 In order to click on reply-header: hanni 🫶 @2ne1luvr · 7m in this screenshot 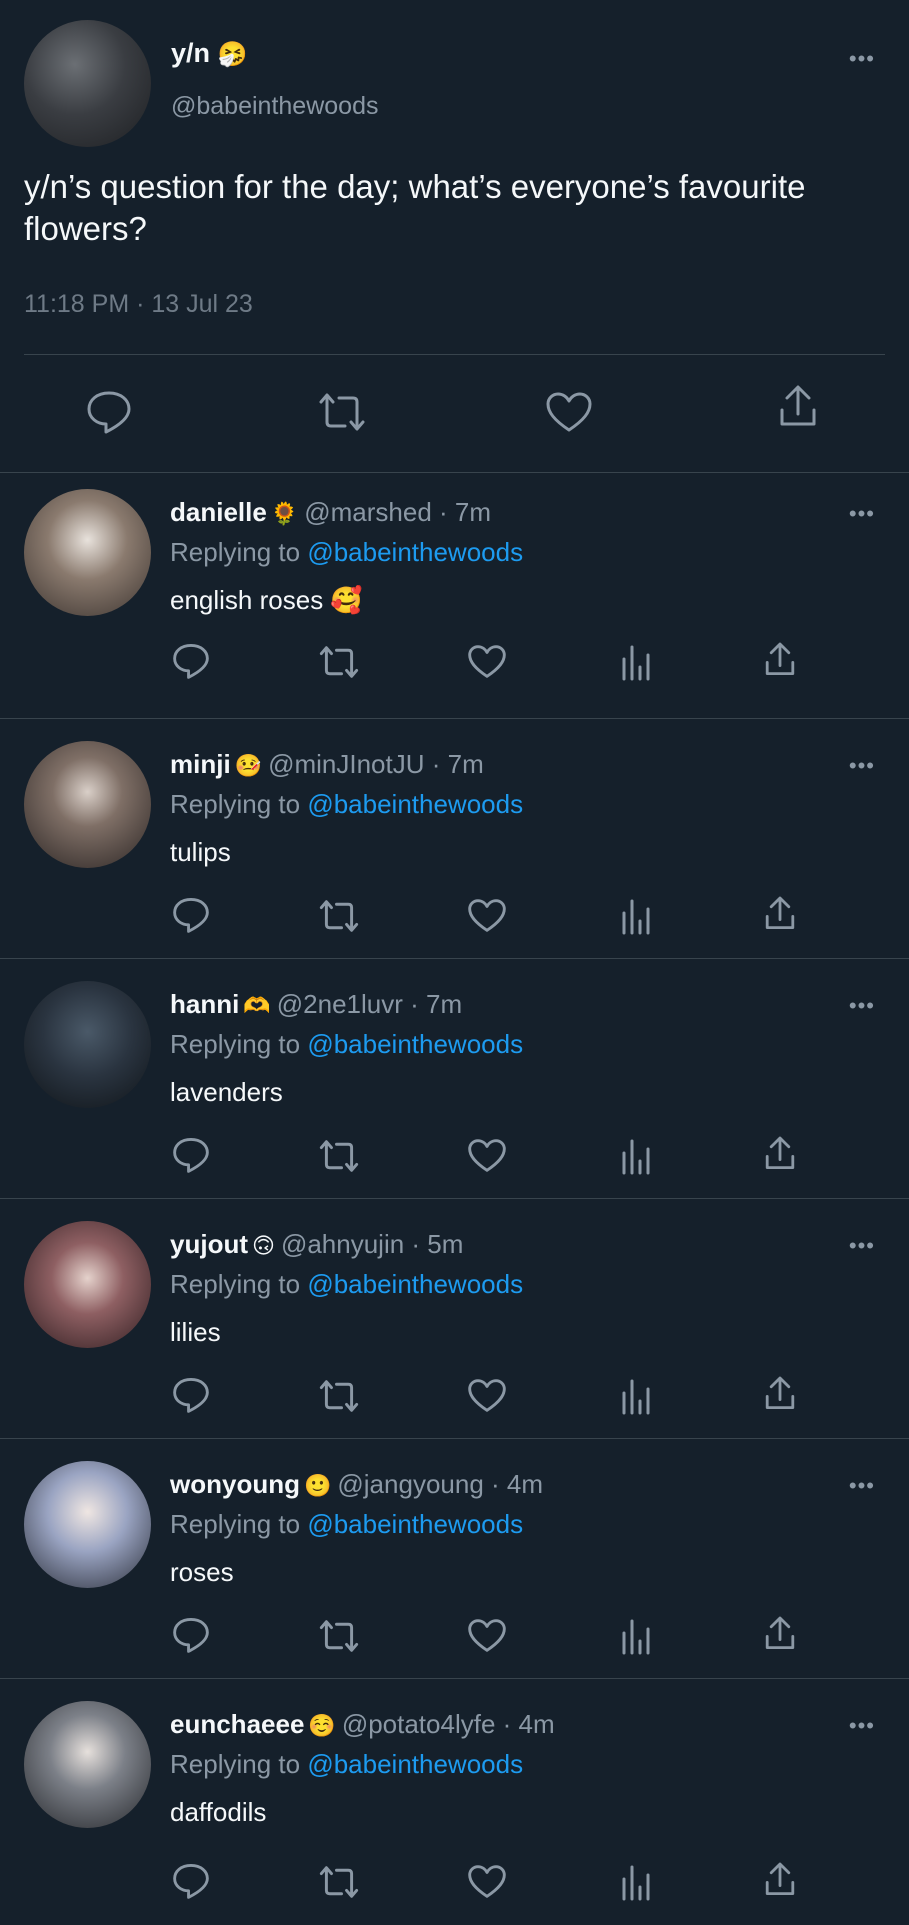, I will do `click(316, 1004)`.